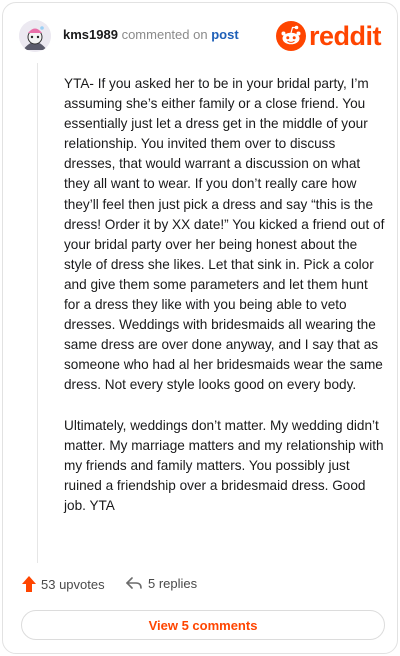 The width and height of the screenshot is (400, 656). I want to click on thread-line, so click(37, 313).